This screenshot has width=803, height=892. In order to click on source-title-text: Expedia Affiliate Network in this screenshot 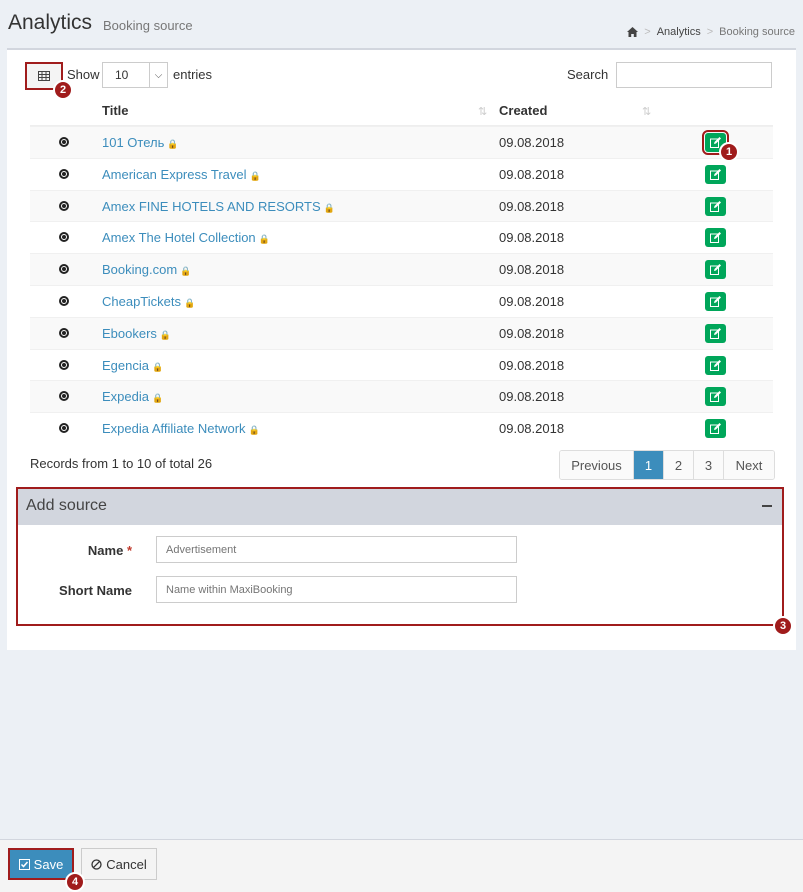, I will do `click(174, 429)`.